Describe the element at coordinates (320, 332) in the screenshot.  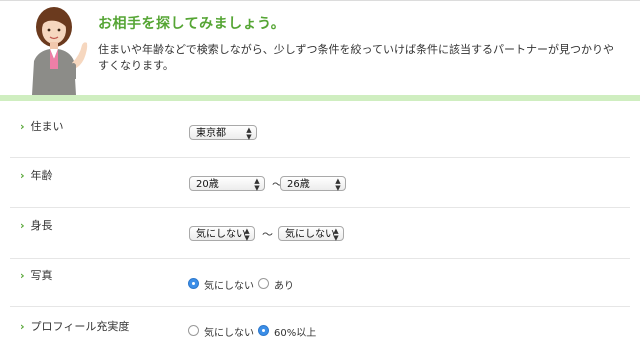
I see `profile-completeness-row: › プロフィール充実度 気にしない 60%以上` at that location.